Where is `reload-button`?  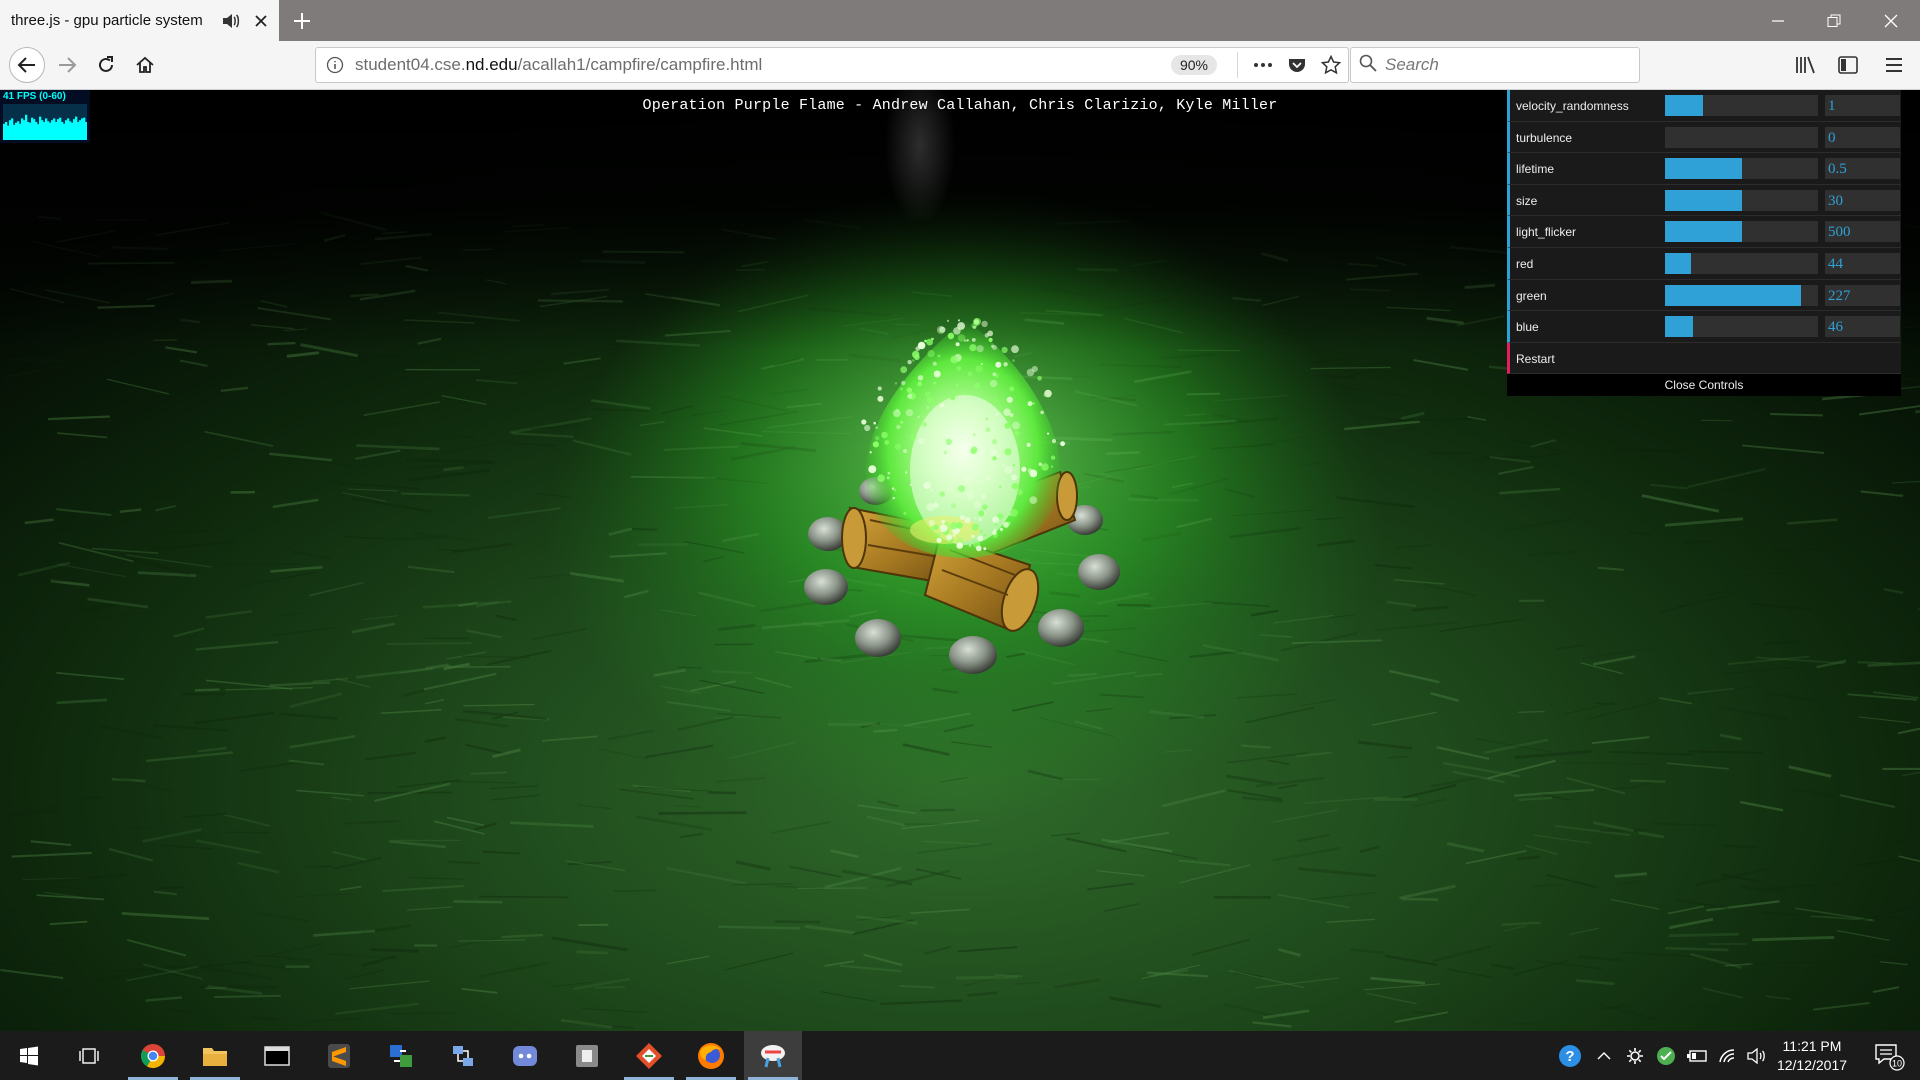
reload-button is located at coordinates (106, 65).